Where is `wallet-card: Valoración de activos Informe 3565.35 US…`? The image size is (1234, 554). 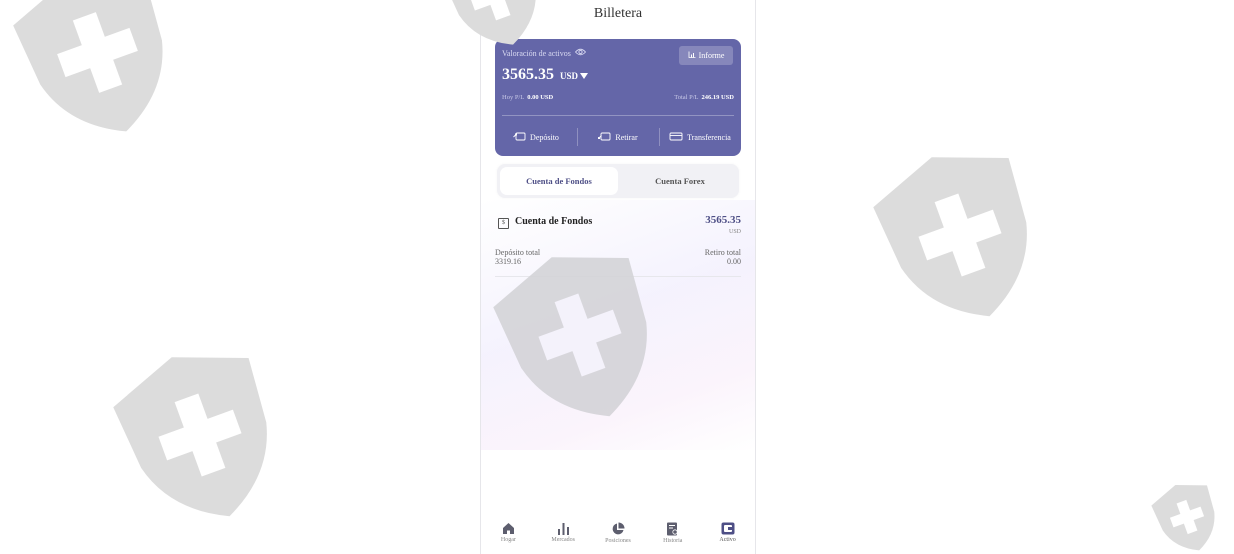
wallet-card: Valoración de activos Informe 3565.35 US… is located at coordinates (618, 97).